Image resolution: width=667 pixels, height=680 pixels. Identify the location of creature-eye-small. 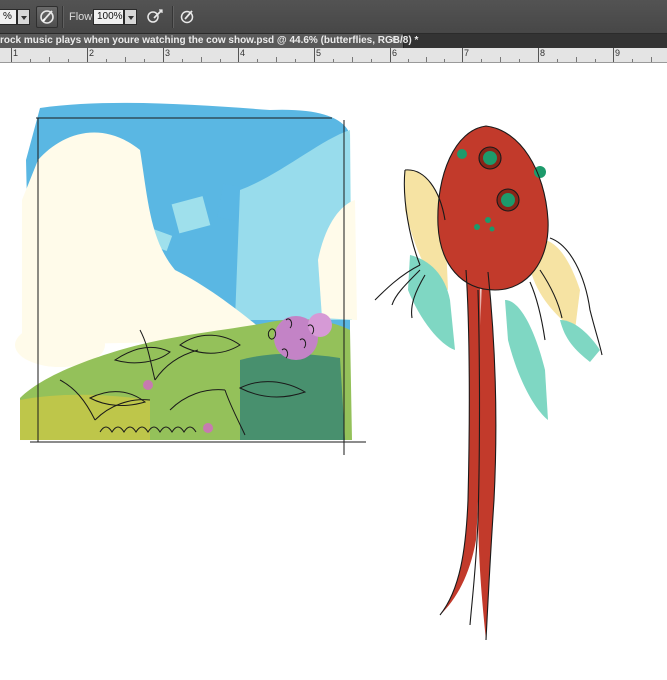
(462, 154).